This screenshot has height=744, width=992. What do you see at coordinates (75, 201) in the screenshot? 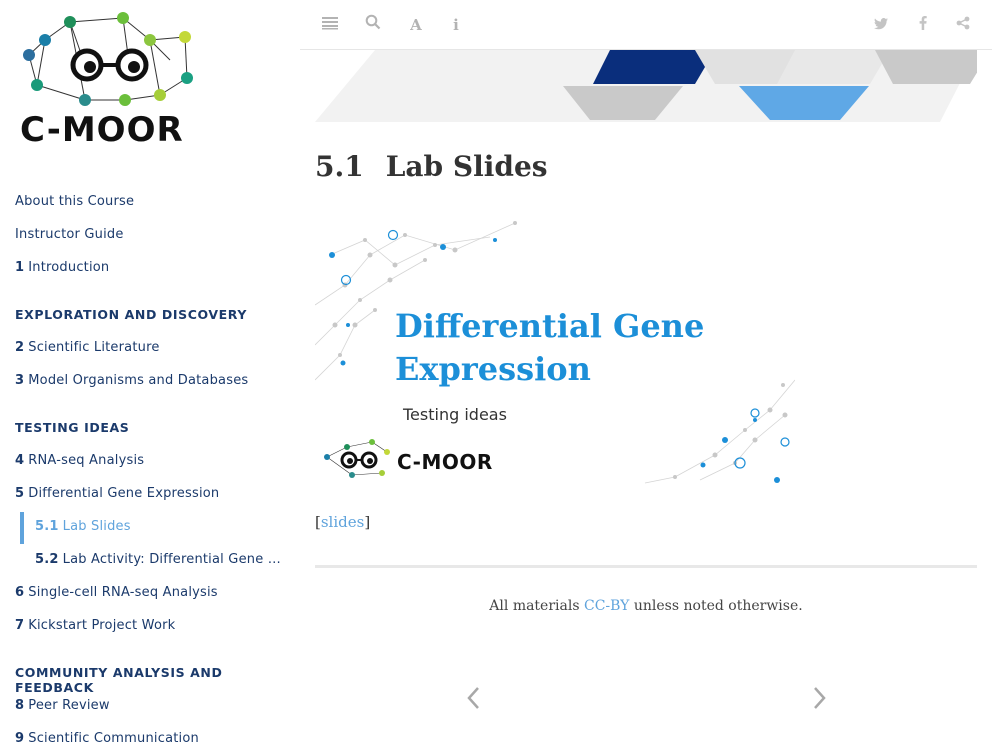
I see `toc-item-label: About this Course` at bounding box center [75, 201].